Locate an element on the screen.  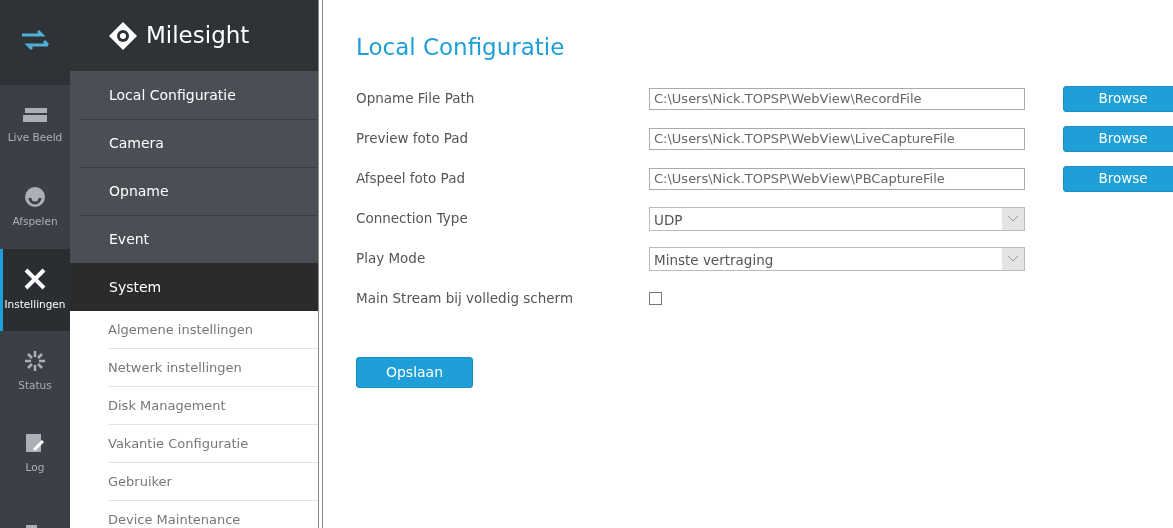
path-field: C:\Users\Nick.TOPSP\WebView\LiveCaptureFile is located at coordinates (837, 138).